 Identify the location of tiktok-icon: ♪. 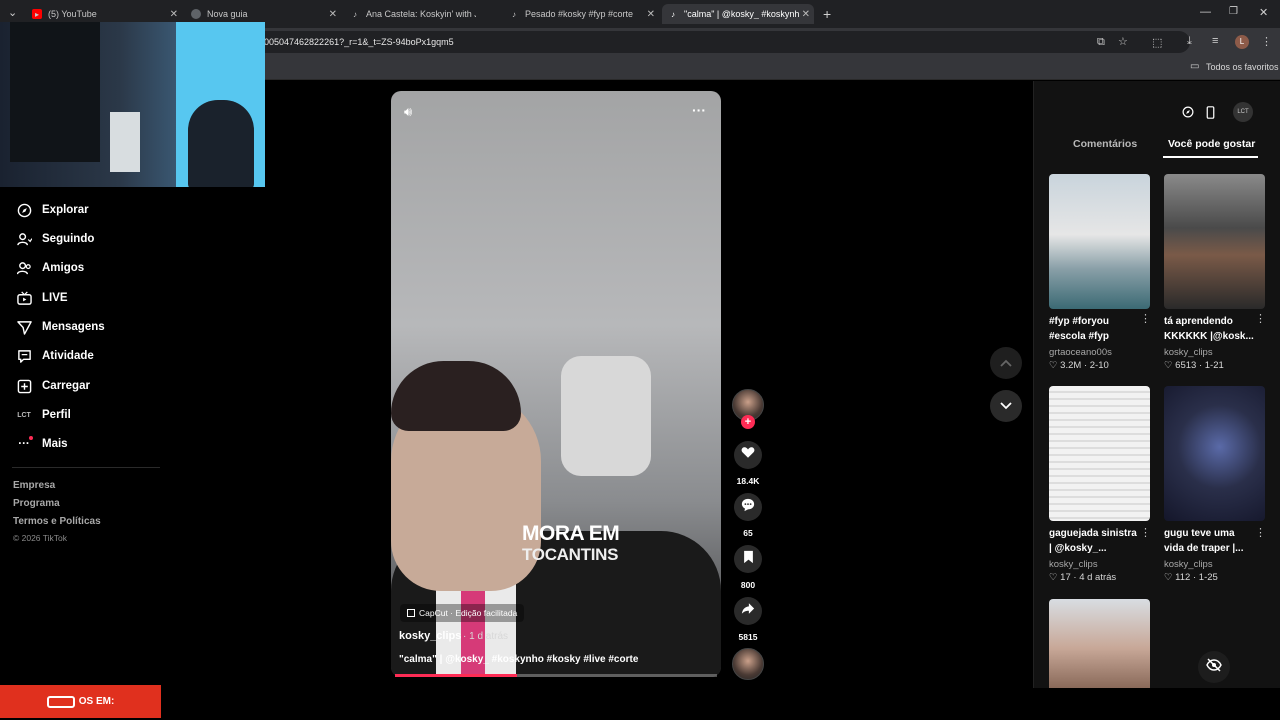
(673, 14).